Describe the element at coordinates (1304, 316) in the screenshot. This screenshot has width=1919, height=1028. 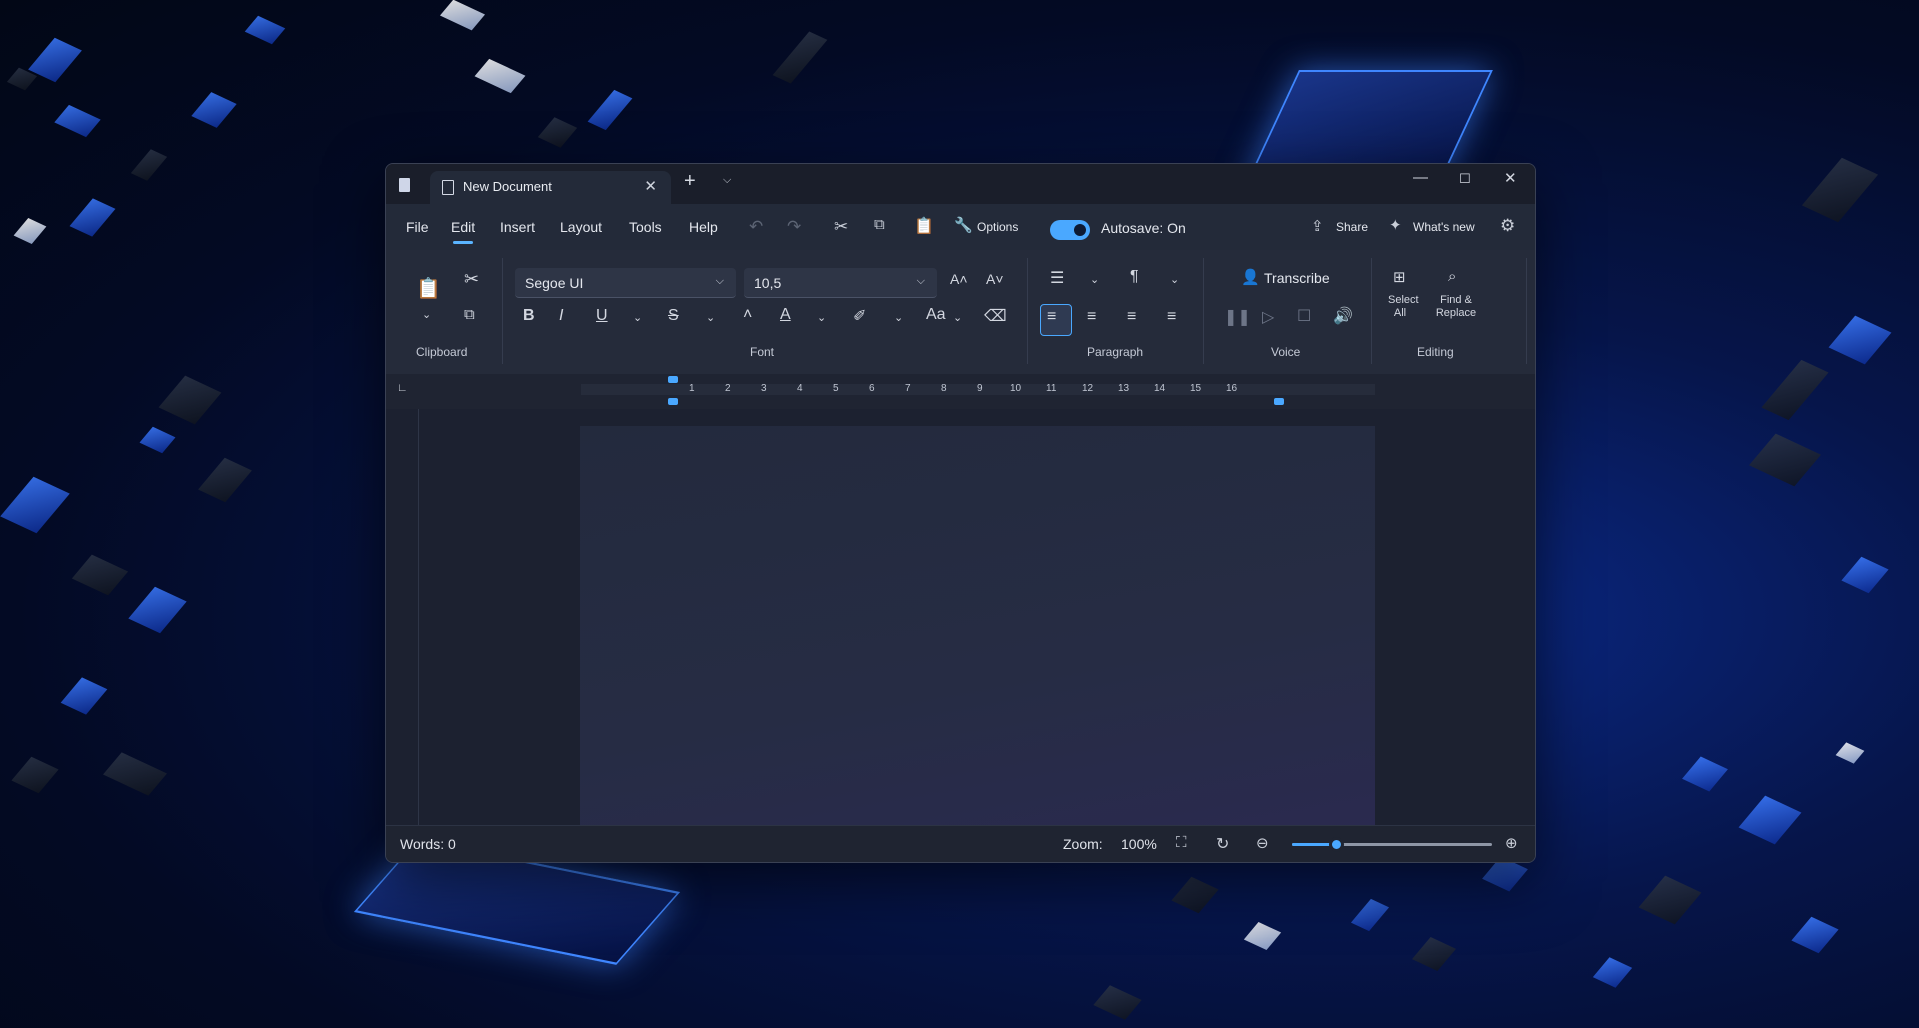
I see `stop-icon: ☐` at that location.